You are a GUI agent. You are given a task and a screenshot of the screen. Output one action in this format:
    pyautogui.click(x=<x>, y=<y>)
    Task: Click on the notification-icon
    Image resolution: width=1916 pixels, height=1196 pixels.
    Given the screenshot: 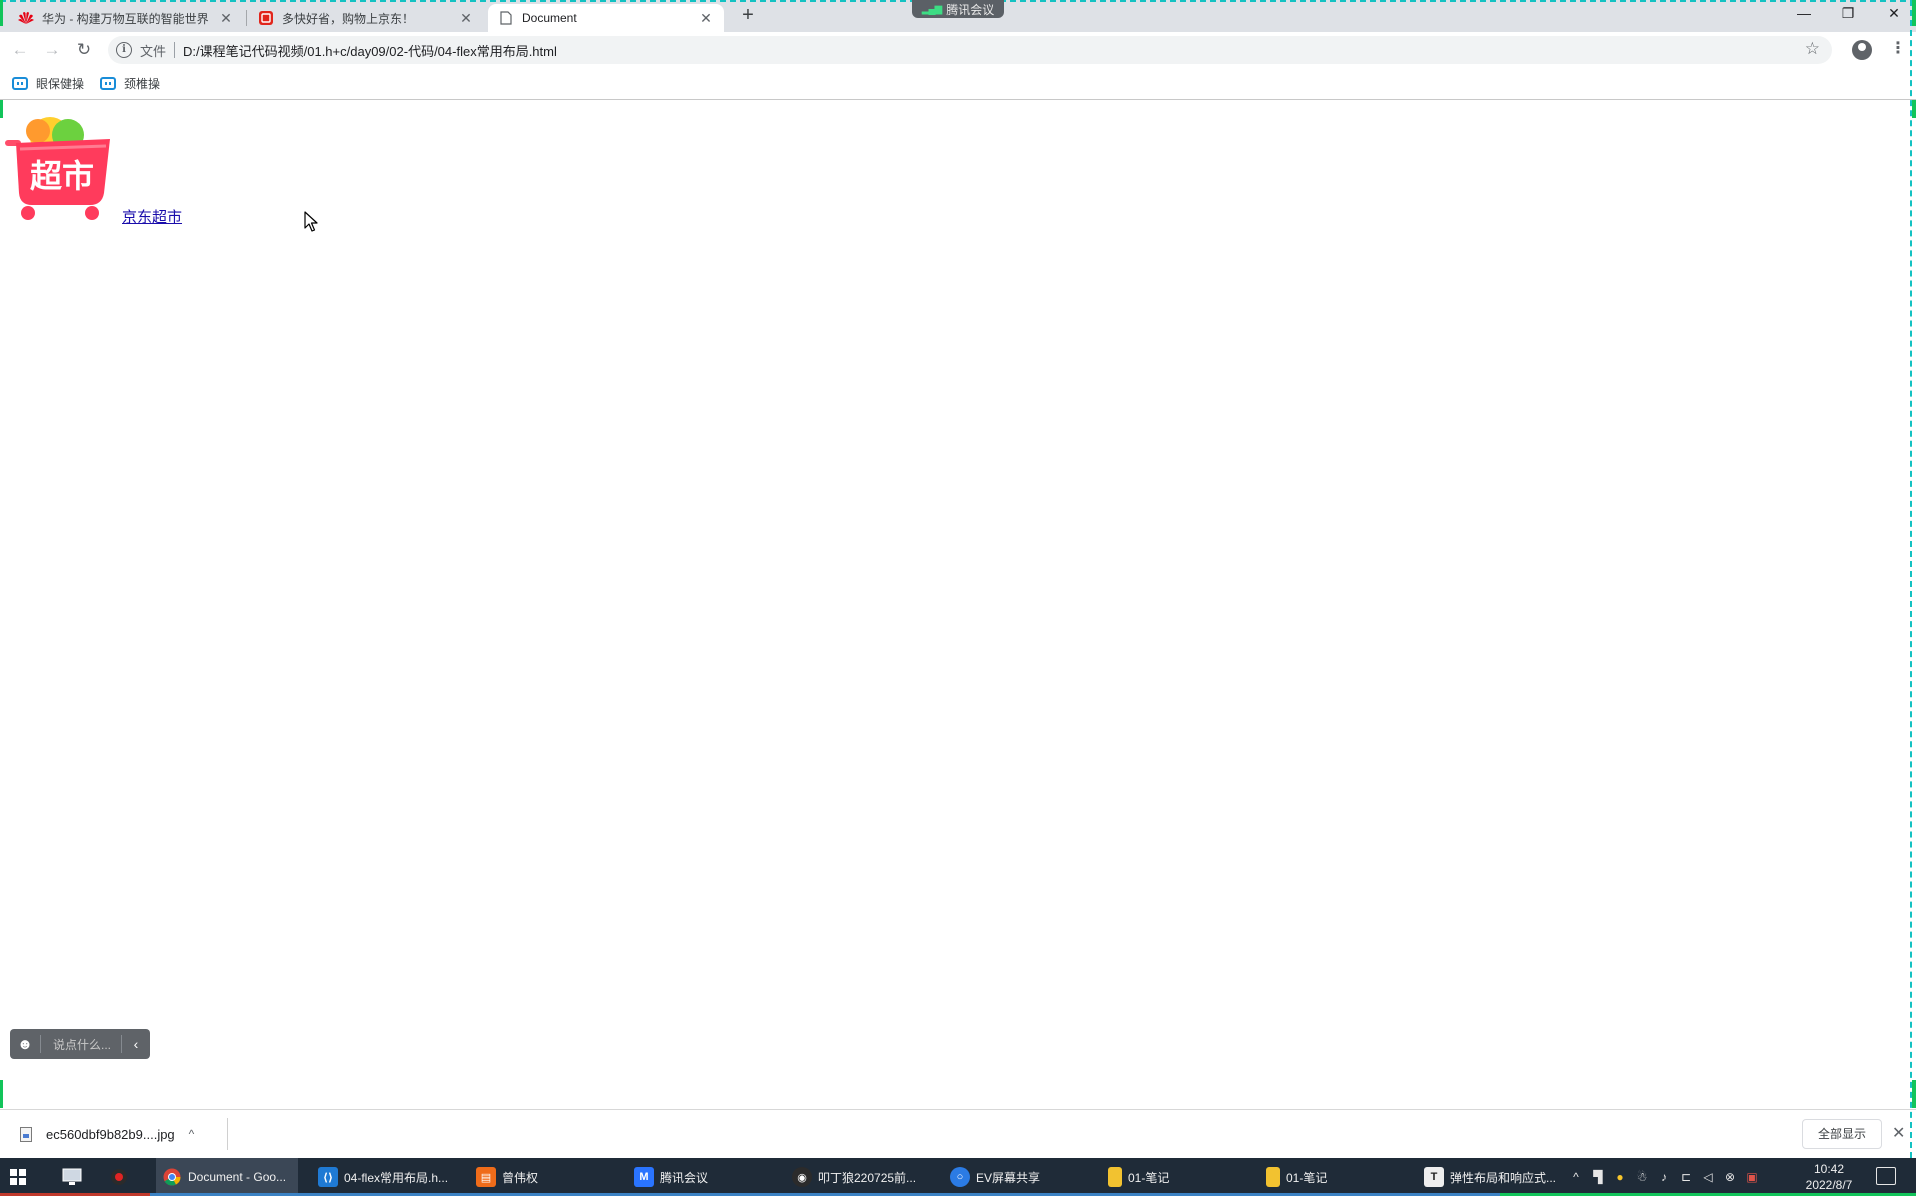 What is the action you would take?
    pyautogui.click(x=1886, y=1176)
    